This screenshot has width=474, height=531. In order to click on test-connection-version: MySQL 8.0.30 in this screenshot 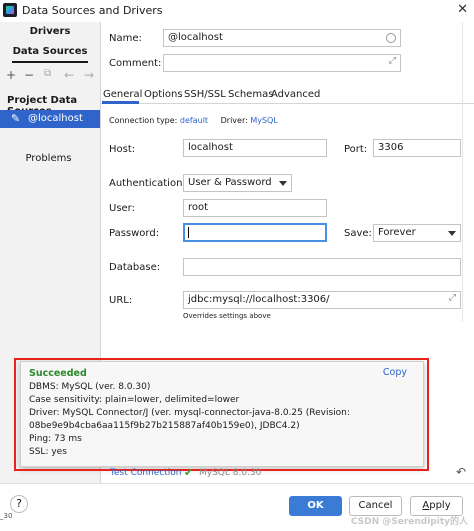, I will do `click(230, 473)`.